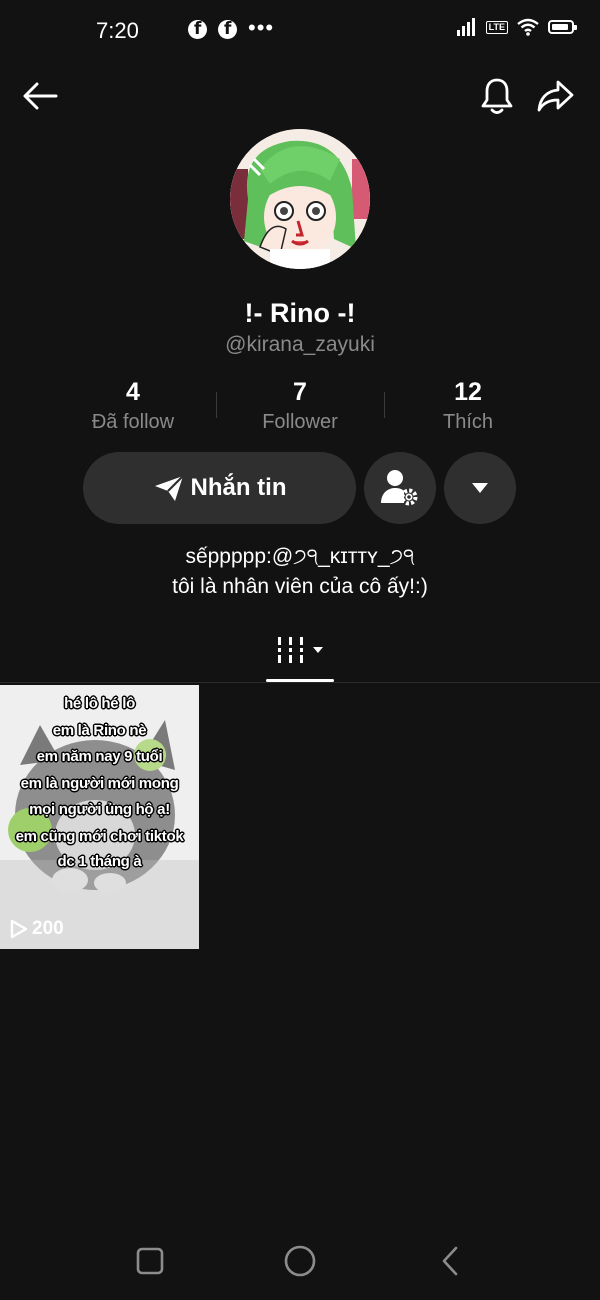 This screenshot has height=1300, width=600. What do you see at coordinates (300, 313) in the screenshot?
I see `display-name: !- Rino -!` at bounding box center [300, 313].